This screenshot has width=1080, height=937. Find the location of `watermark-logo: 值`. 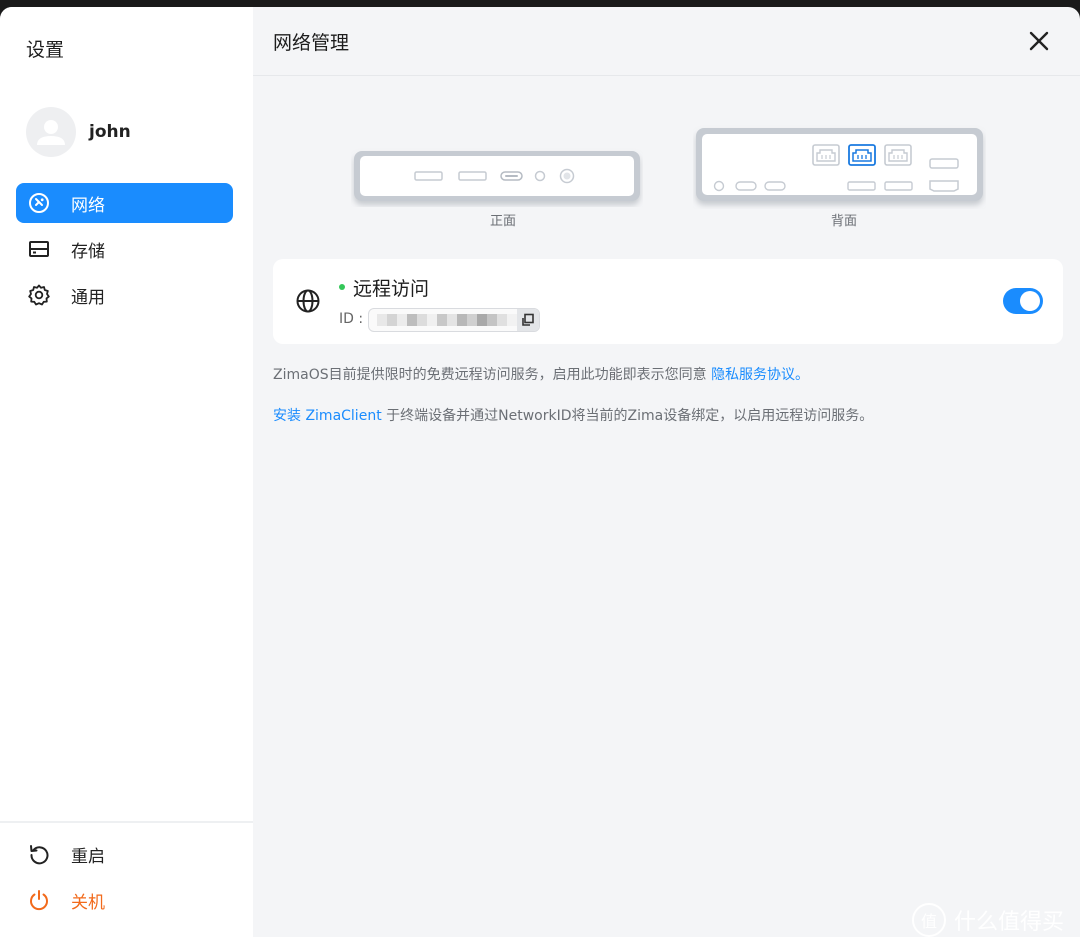

watermark-logo: 值 is located at coordinates (929, 920).